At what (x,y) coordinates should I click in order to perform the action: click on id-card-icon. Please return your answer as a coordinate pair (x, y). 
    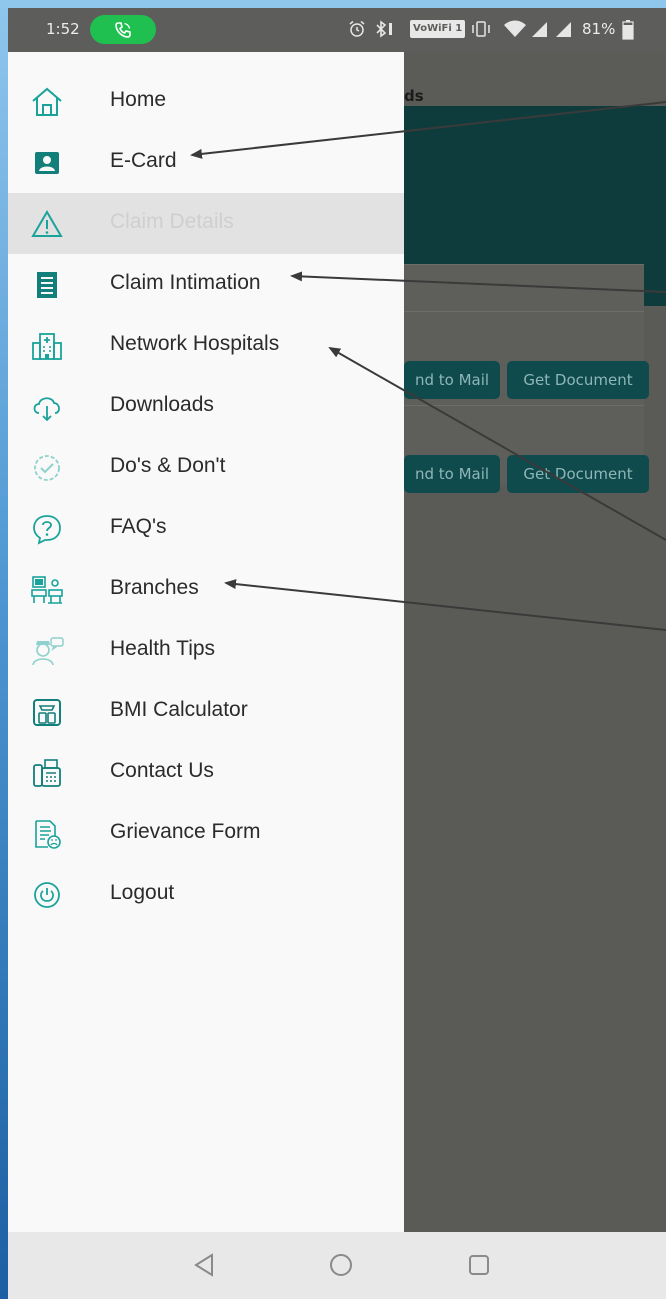
    Looking at the image, I should click on (47, 163).